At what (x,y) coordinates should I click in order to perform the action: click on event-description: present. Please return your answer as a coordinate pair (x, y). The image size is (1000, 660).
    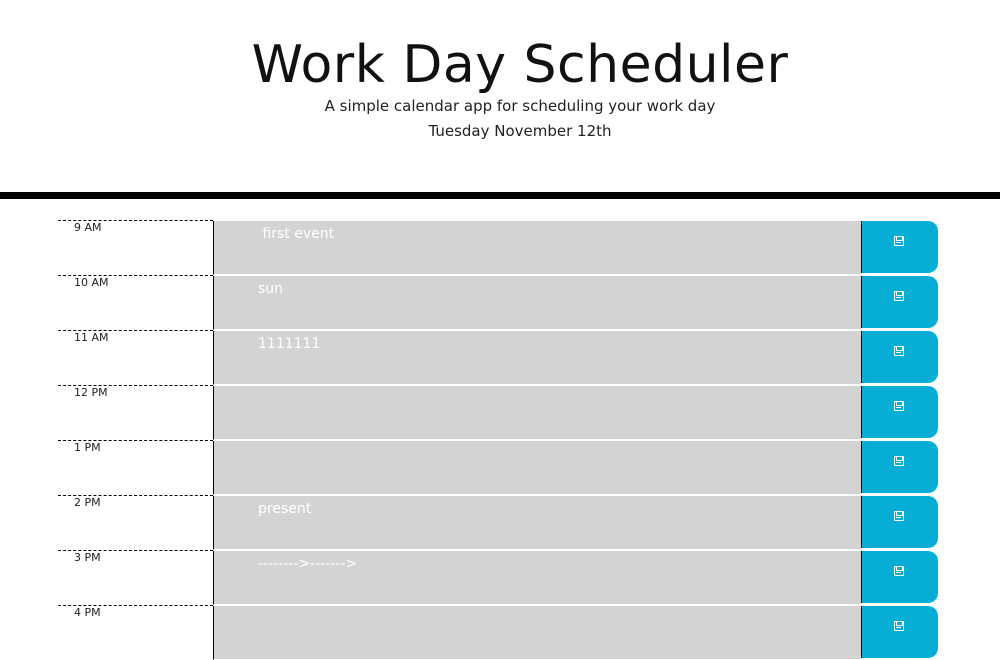
    Looking at the image, I should click on (537, 523).